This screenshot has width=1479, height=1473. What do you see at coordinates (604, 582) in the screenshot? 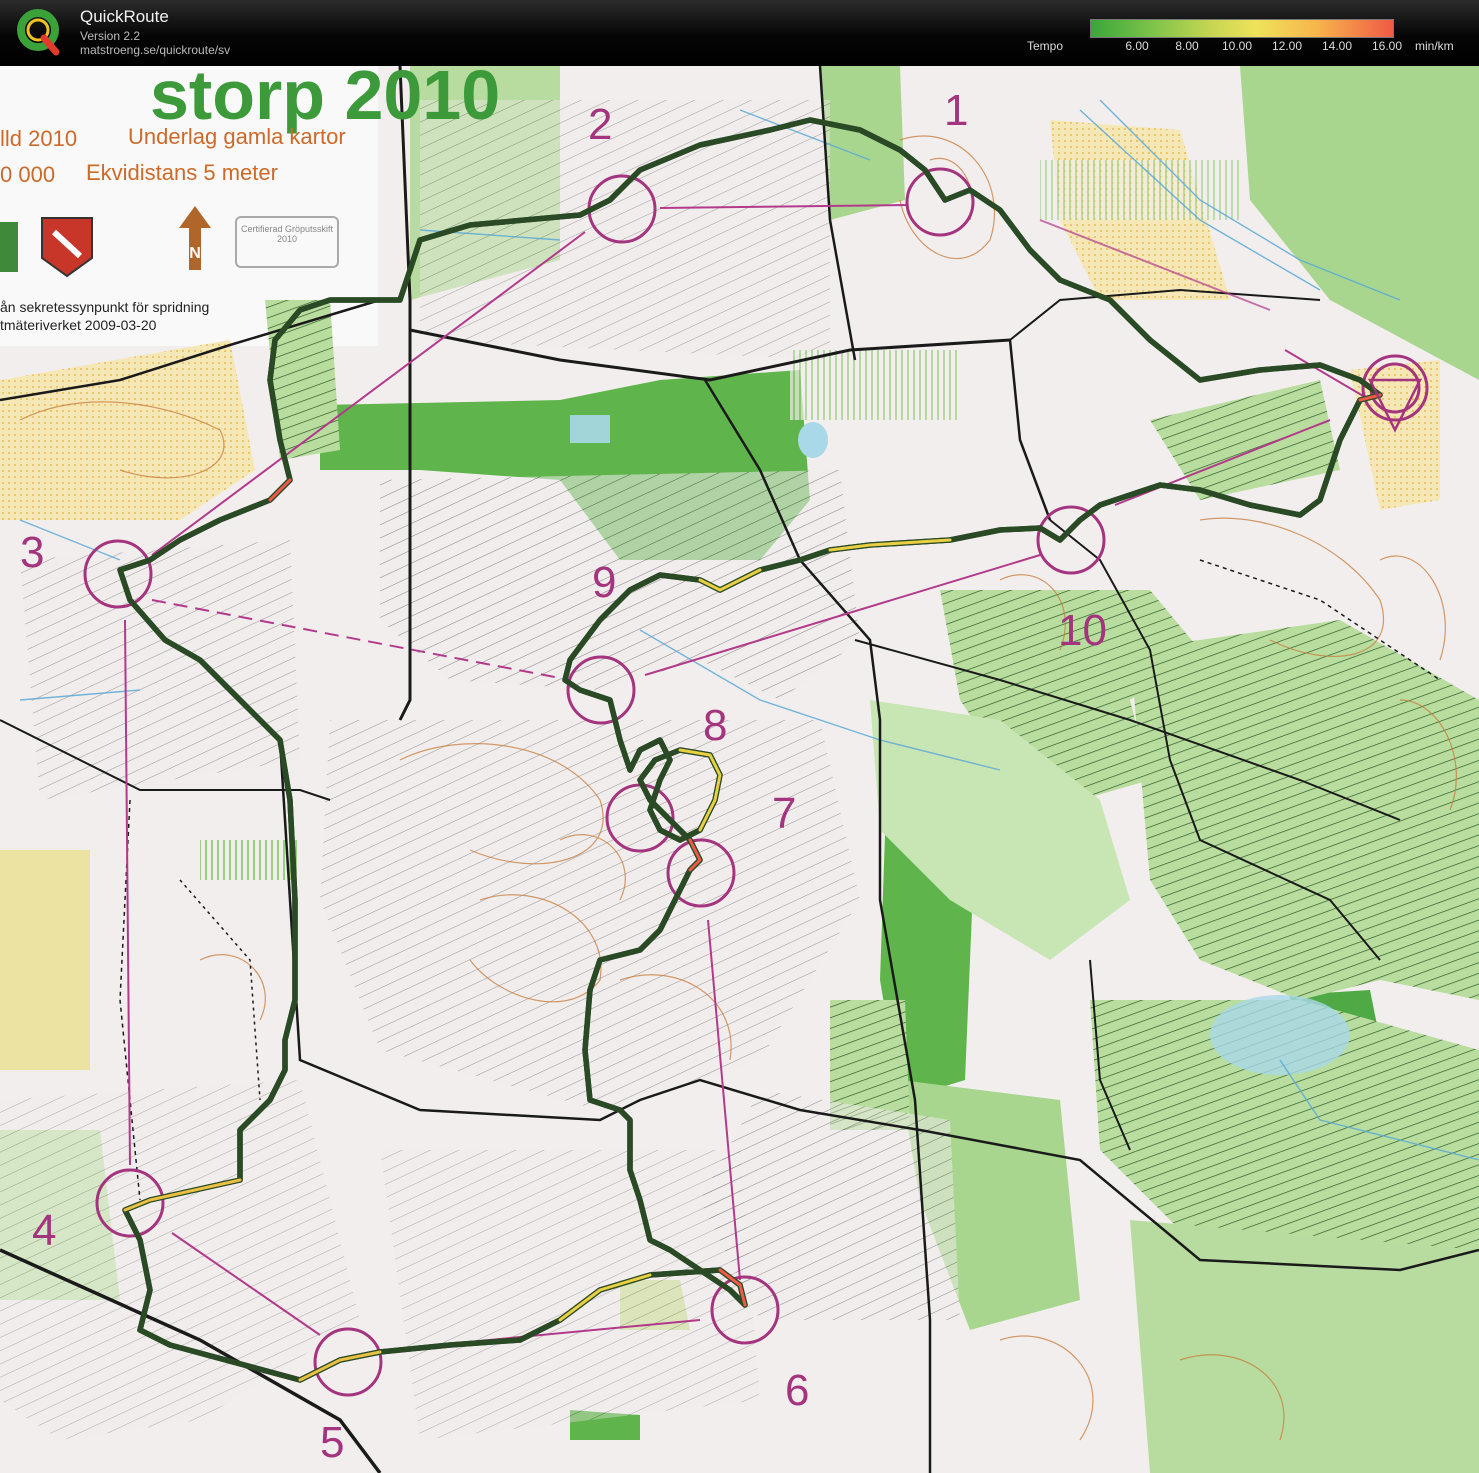
I see `control-number-9: 9` at bounding box center [604, 582].